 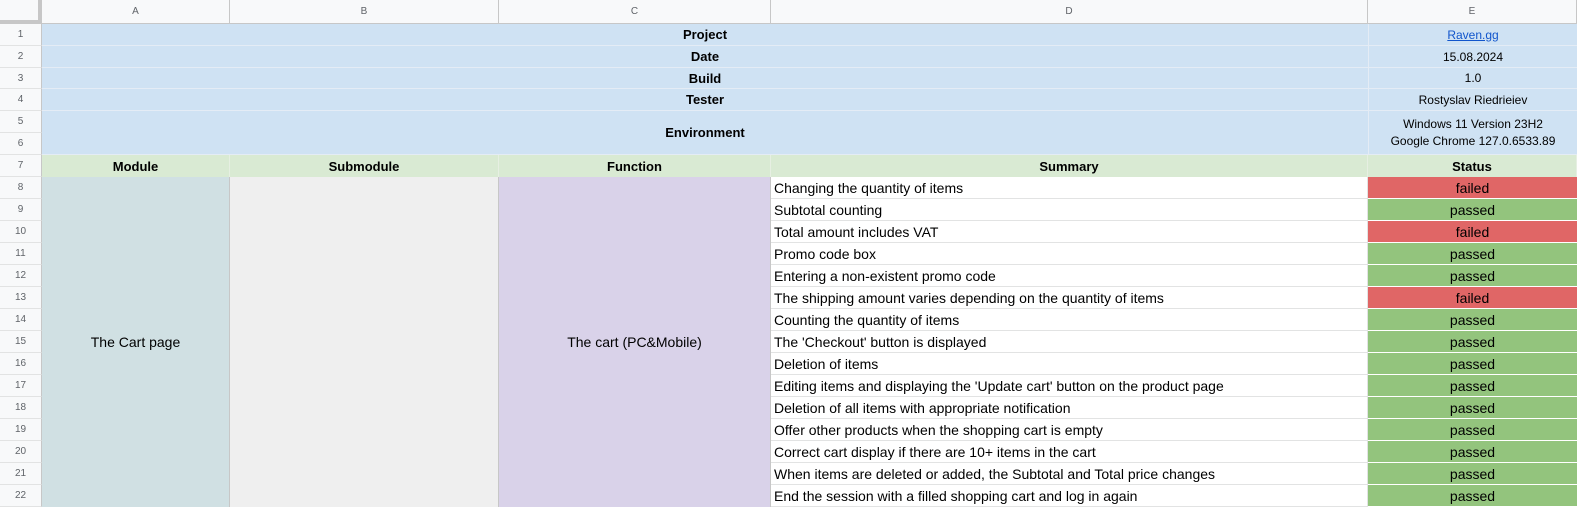 What do you see at coordinates (364, 12) in the screenshot?
I see `column-header-b: B` at bounding box center [364, 12].